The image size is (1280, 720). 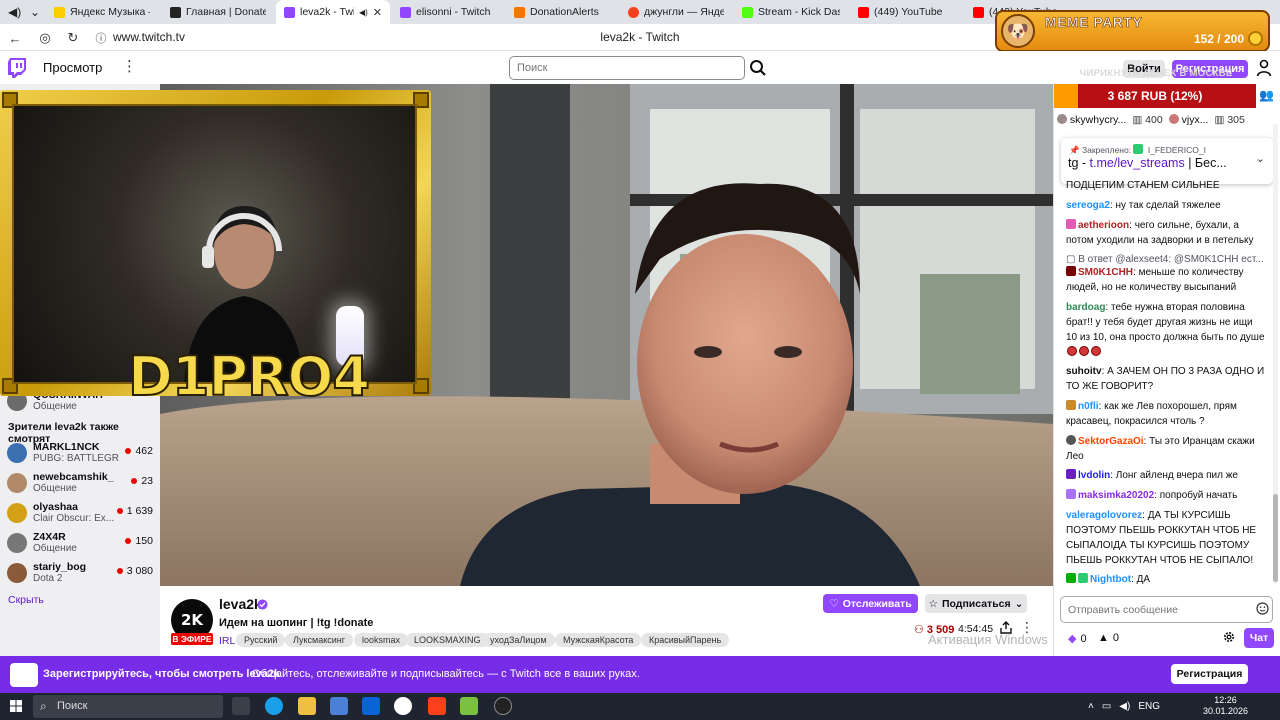 What do you see at coordinates (17, 453) in the screenshot?
I see `avatar` at bounding box center [17, 453].